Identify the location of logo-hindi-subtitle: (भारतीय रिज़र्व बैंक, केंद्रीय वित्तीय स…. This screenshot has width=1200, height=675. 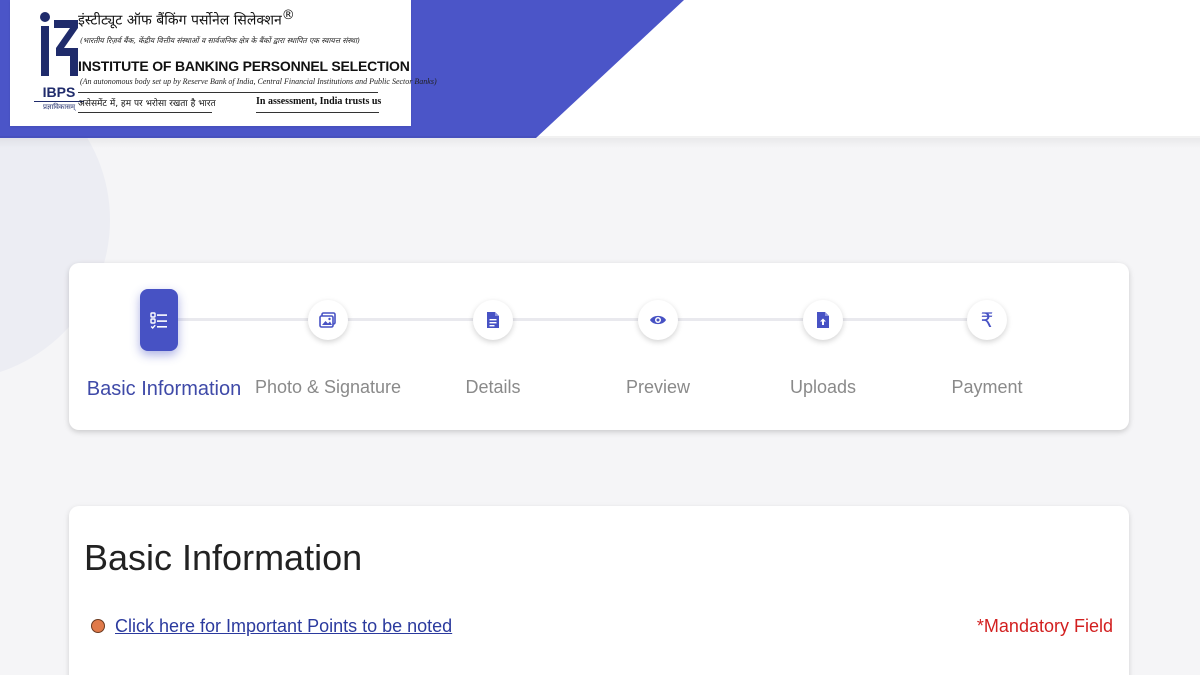
(220, 40).